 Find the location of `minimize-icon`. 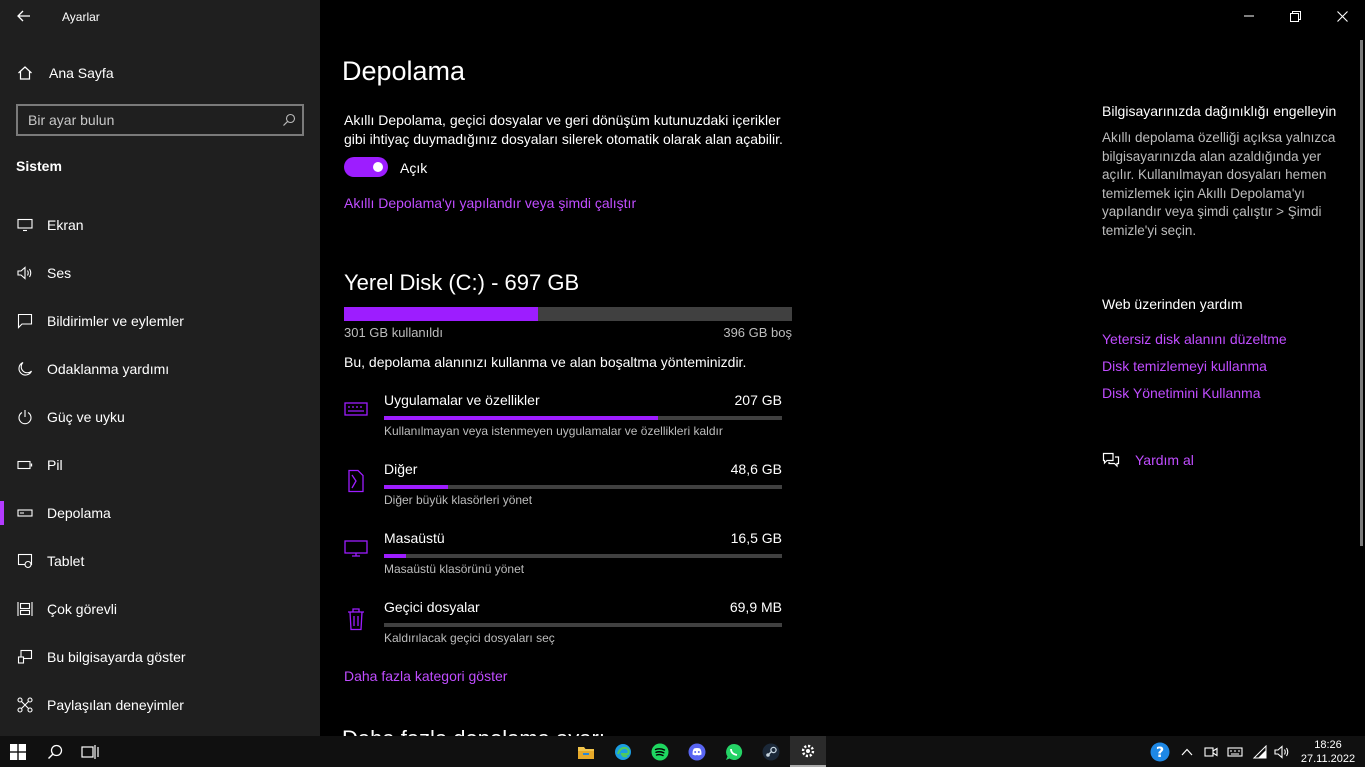

minimize-icon is located at coordinates (1249, 16).